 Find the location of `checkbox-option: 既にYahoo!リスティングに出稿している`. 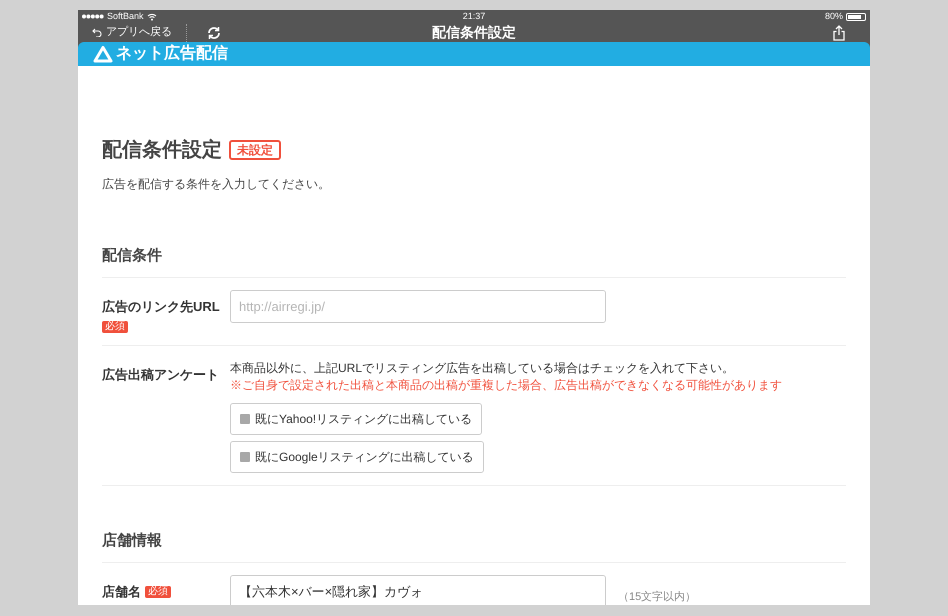

checkbox-option: 既にYahoo!リスティングに出稿している is located at coordinates (356, 418).